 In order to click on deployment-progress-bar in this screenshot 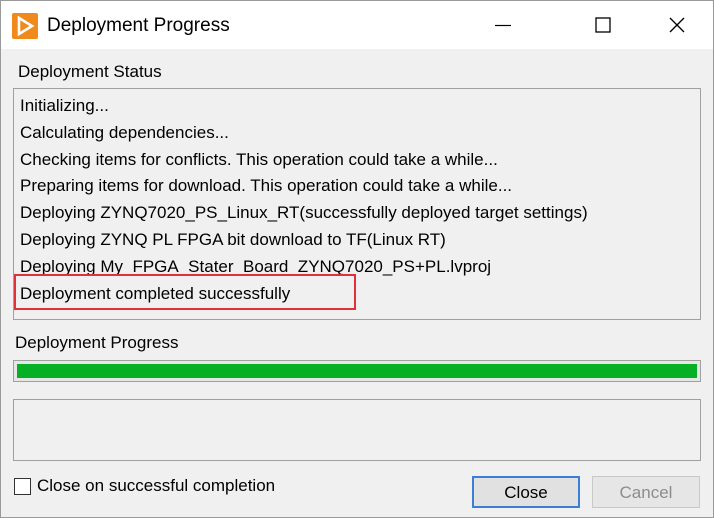, I will do `click(357, 371)`.